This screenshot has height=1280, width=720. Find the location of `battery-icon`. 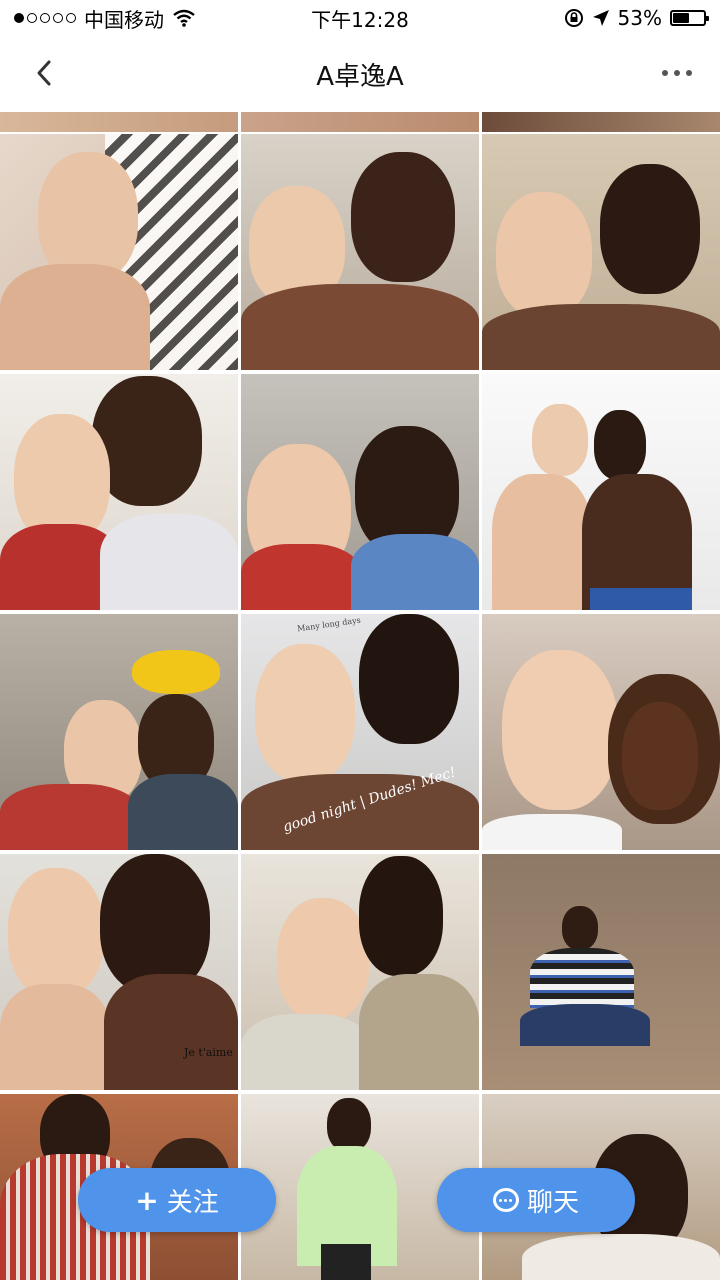

battery-icon is located at coordinates (689, 18).